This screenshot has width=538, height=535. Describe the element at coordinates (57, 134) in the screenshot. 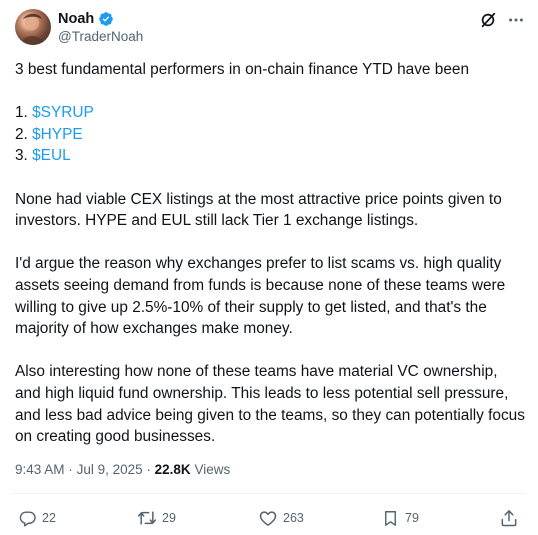

I see `cashtag-link: $HYPE` at that location.